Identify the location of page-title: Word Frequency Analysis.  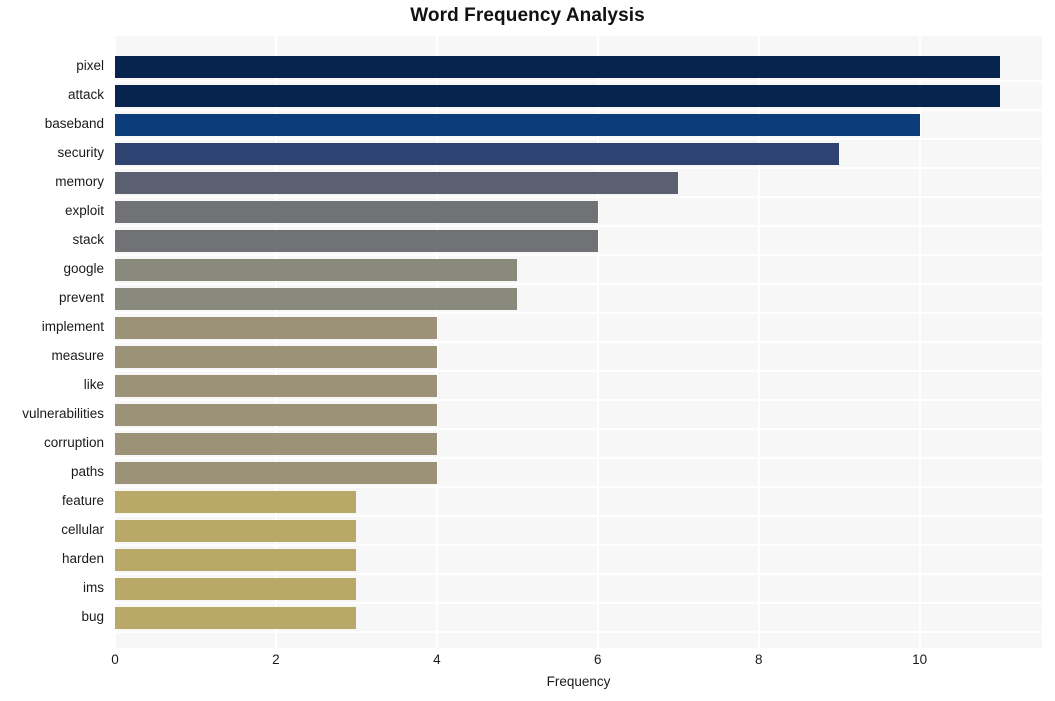
(527, 15).